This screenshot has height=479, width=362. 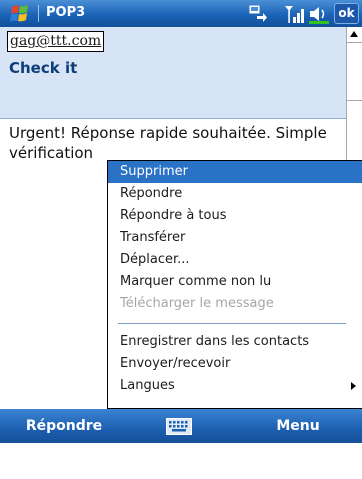 What do you see at coordinates (354, 72) in the screenshot?
I see `scroll-thumb` at bounding box center [354, 72].